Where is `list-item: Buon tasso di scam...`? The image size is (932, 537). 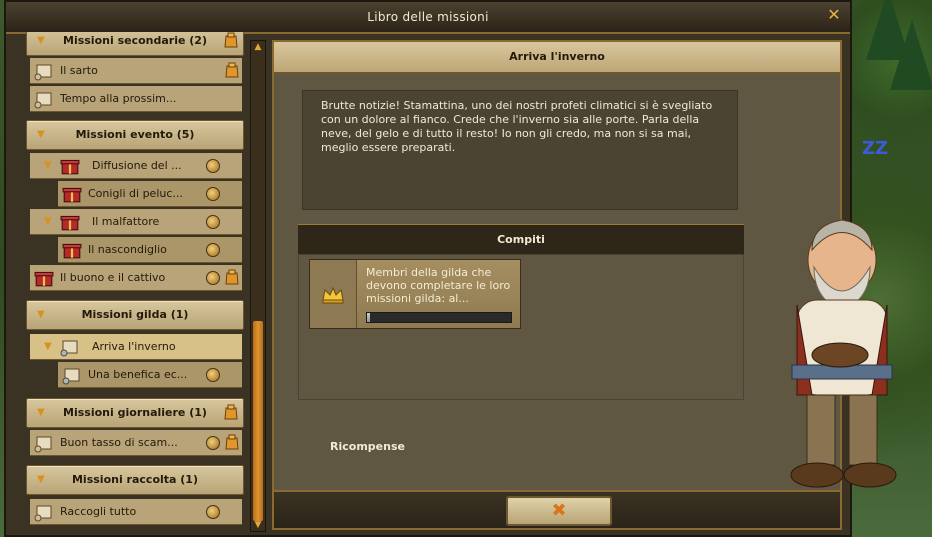
list-item: Buon tasso di scam... is located at coordinates (136, 443).